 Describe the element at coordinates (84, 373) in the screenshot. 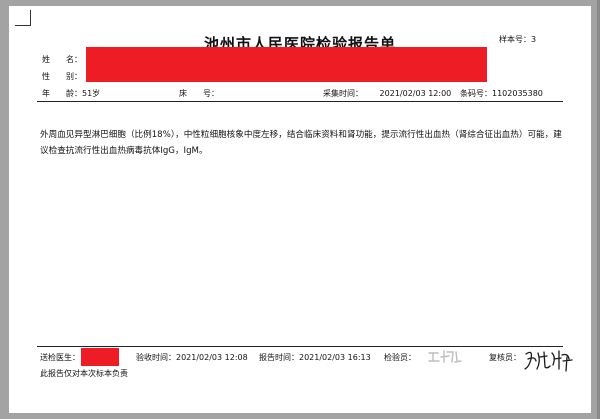

I see `disclaimer: 此报告仅对本次标本负责` at that location.